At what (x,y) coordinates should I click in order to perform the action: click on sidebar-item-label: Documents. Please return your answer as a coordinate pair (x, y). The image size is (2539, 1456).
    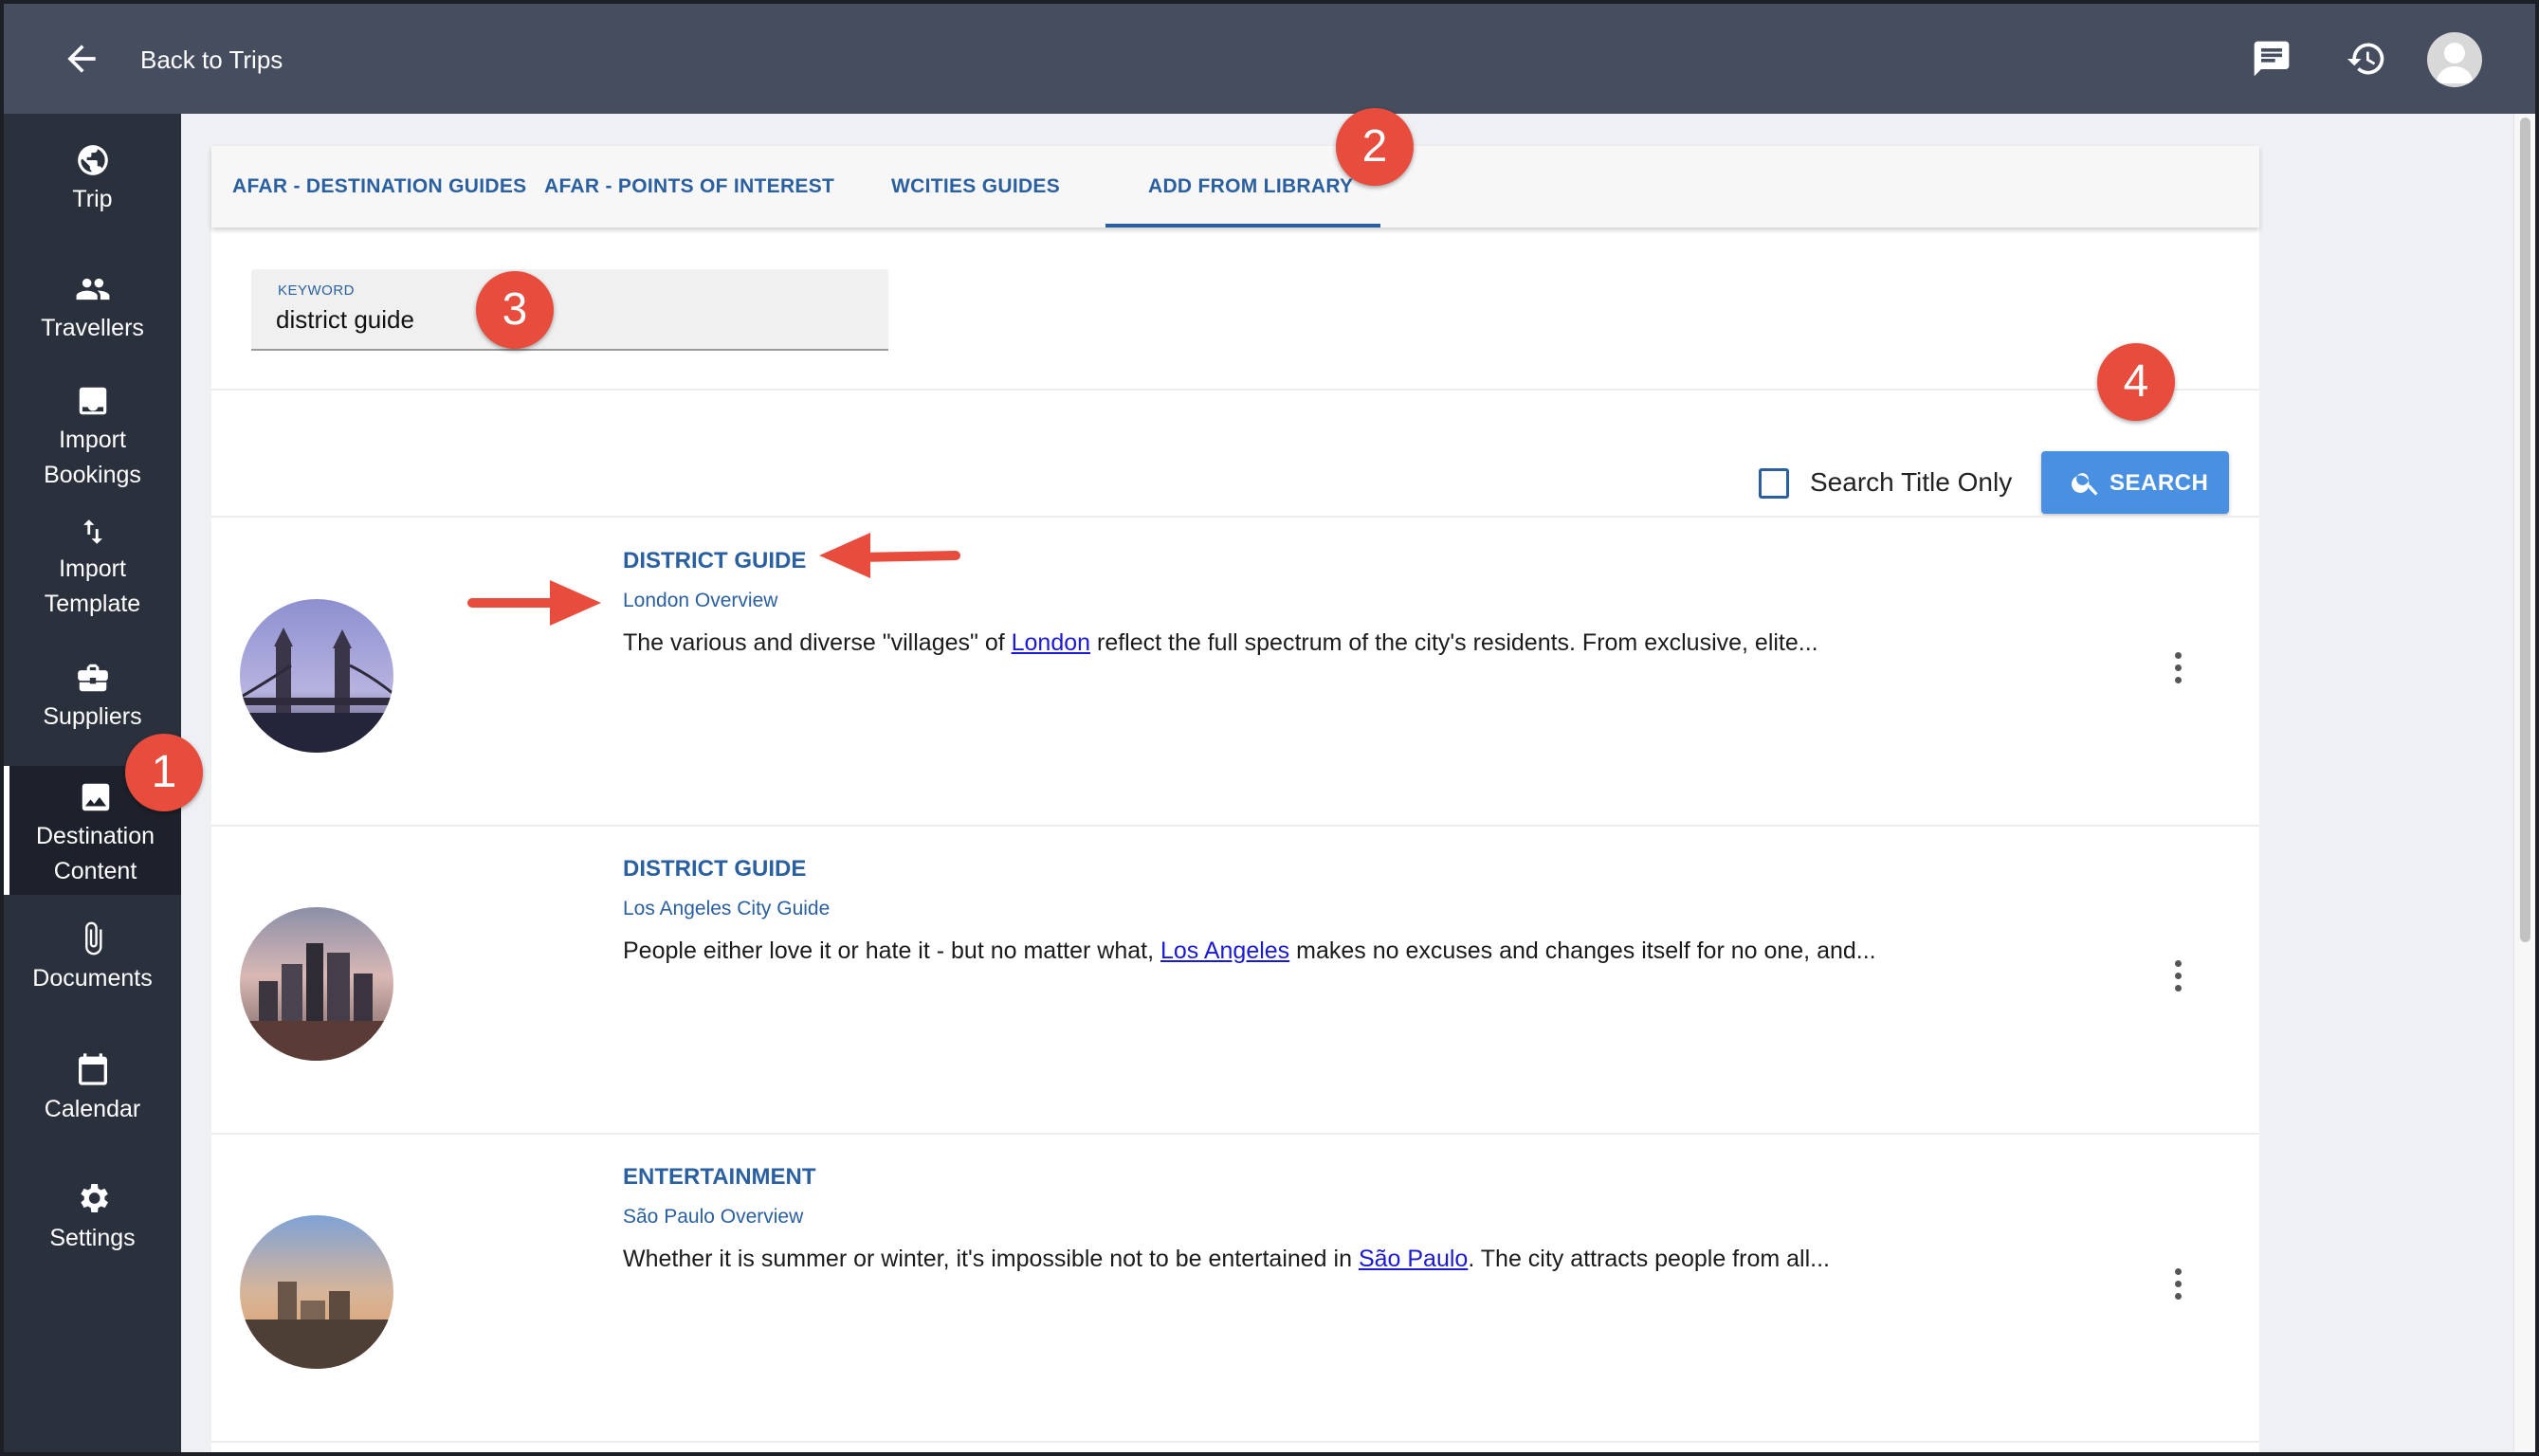
    Looking at the image, I should click on (92, 978).